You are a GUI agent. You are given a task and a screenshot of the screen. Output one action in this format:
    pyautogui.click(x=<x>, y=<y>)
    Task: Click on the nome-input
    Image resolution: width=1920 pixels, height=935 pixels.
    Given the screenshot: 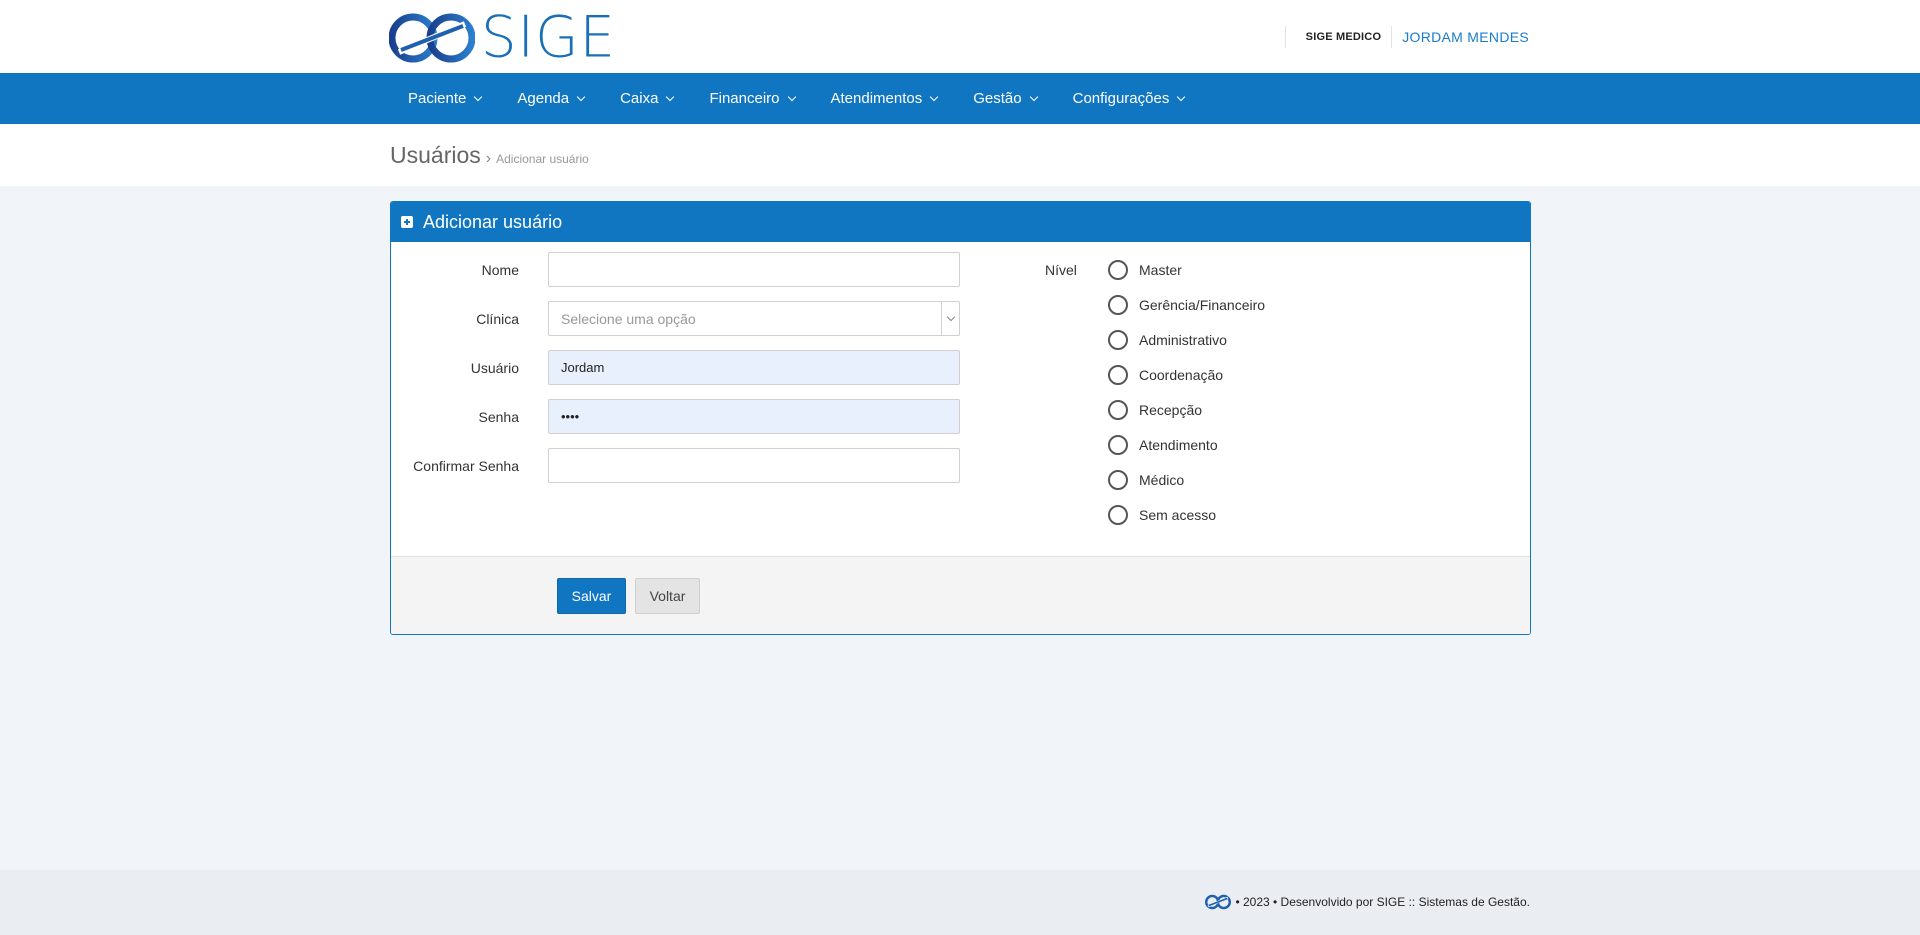 What is the action you would take?
    pyautogui.click(x=754, y=269)
    